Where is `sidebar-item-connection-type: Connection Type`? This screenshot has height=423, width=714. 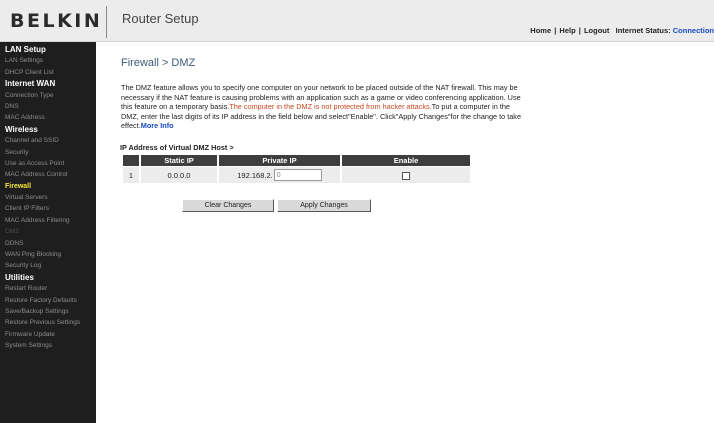 sidebar-item-connection-type: Connection Type is located at coordinates (48, 95).